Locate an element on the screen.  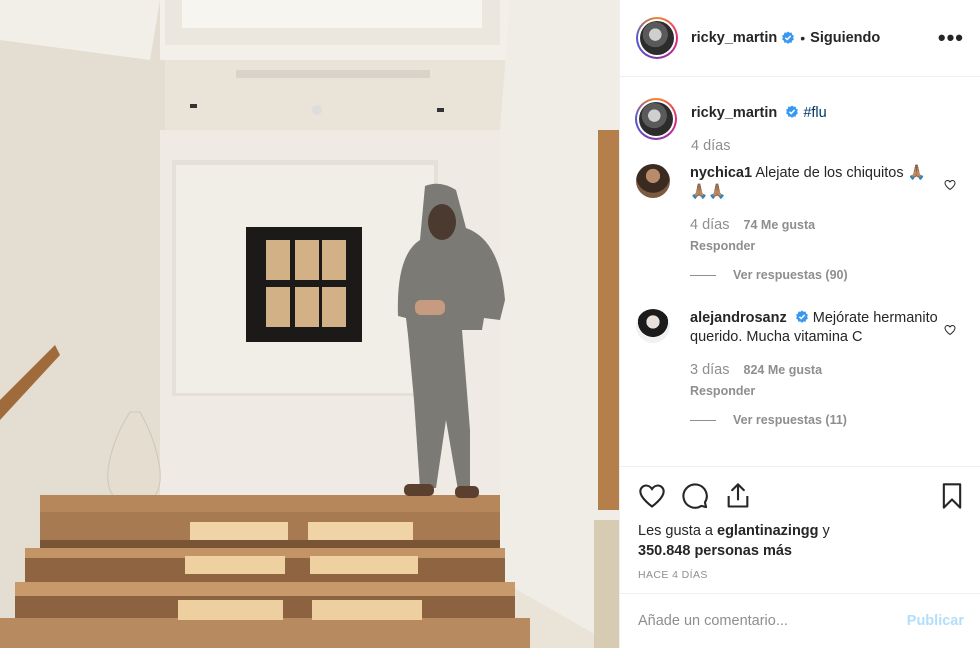
comment-likes: 74 Me gusta is located at coordinates (780, 225).